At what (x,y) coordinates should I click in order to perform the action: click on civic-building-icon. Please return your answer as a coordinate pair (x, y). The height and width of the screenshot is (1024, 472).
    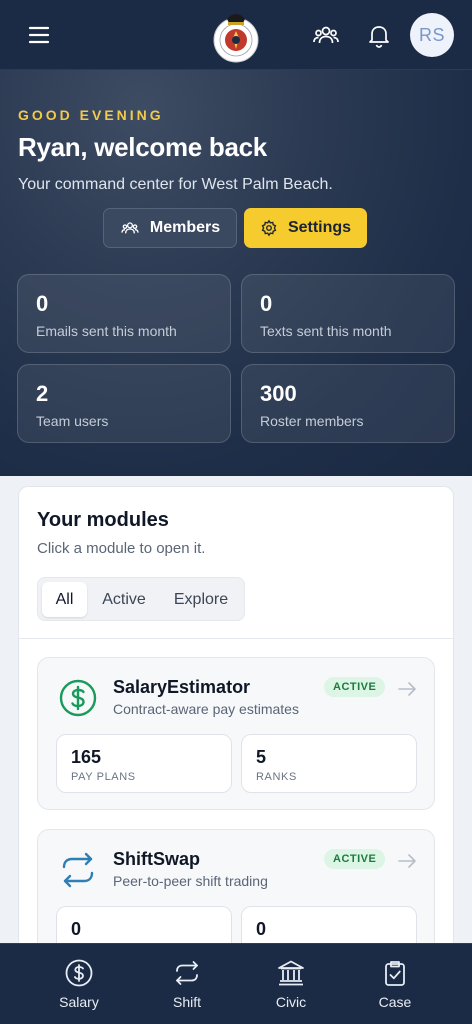
    Looking at the image, I should click on (291, 973).